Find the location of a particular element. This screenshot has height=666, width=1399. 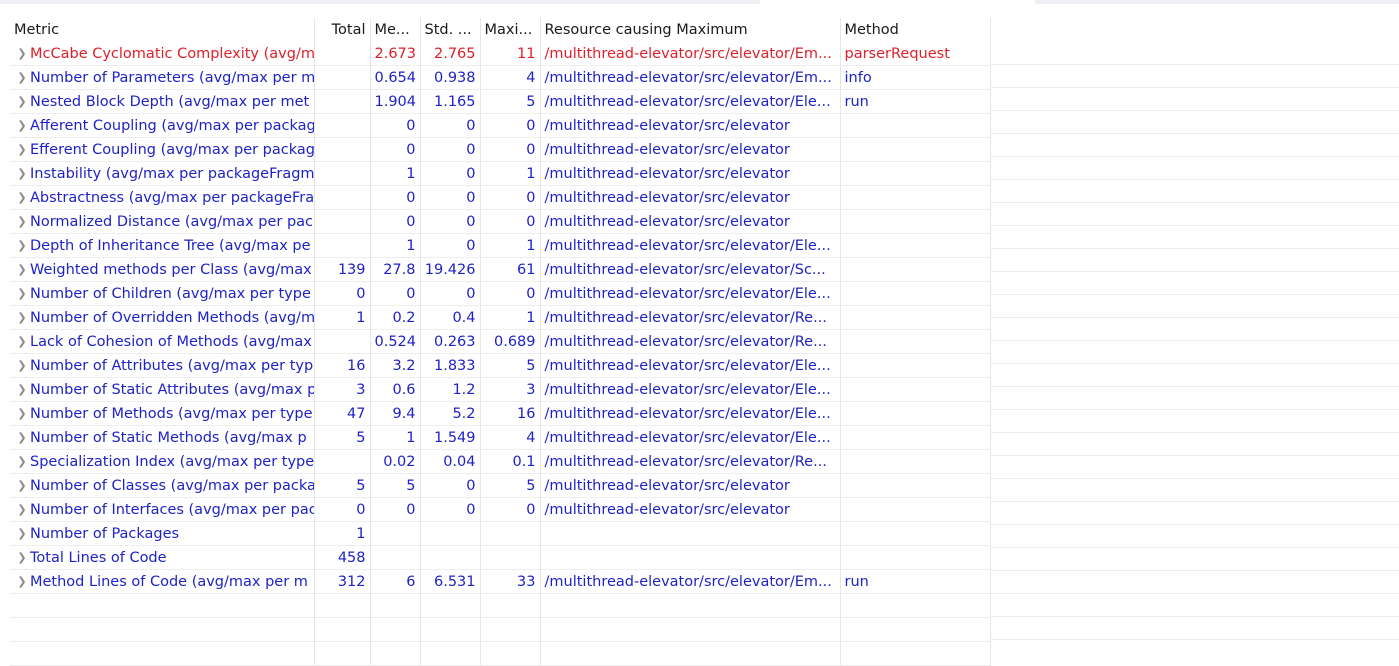

column-header-method: Method is located at coordinates (915, 30).